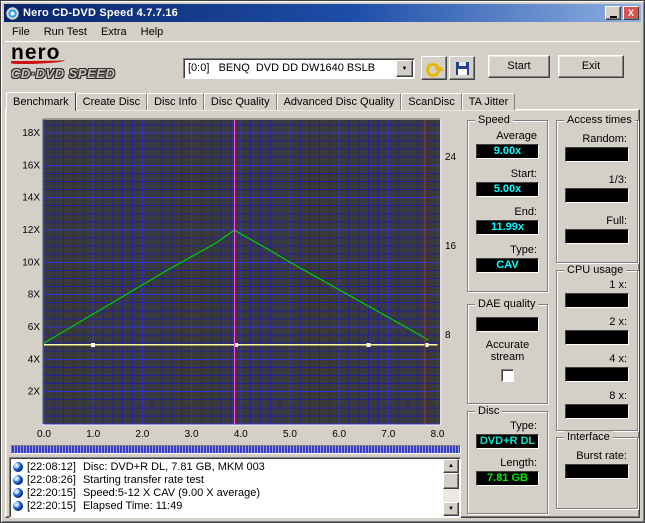 The height and width of the screenshot is (523, 645). Describe the element at coordinates (507, 189) in the screenshot. I see `speed-start-value: 5.00x` at that location.